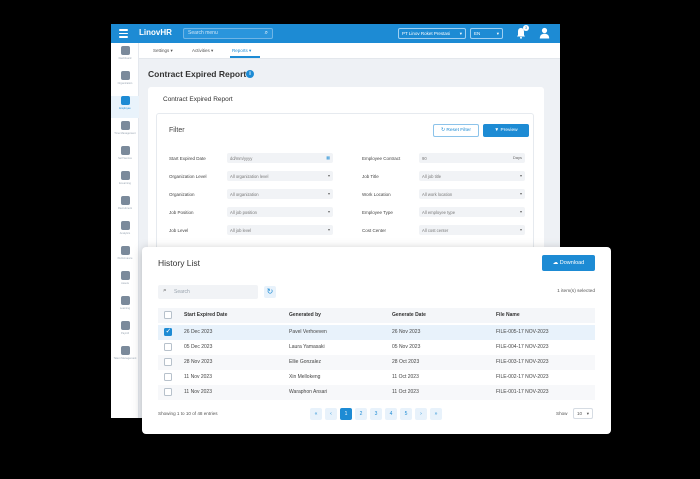  What do you see at coordinates (241, 158) in the screenshot?
I see `start-expired-date-value: dd/mm/yyyy` at bounding box center [241, 158].